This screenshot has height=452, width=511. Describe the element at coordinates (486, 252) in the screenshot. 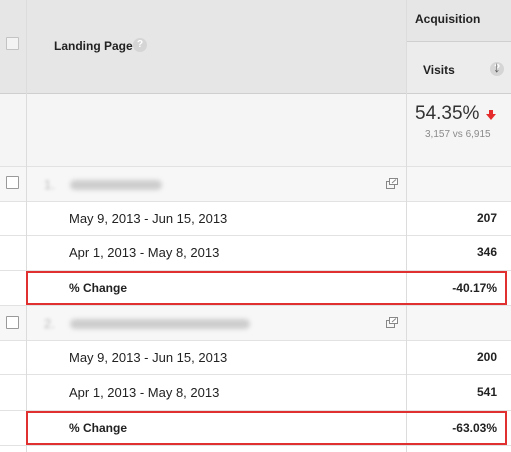

I see `visits-value: 346` at that location.